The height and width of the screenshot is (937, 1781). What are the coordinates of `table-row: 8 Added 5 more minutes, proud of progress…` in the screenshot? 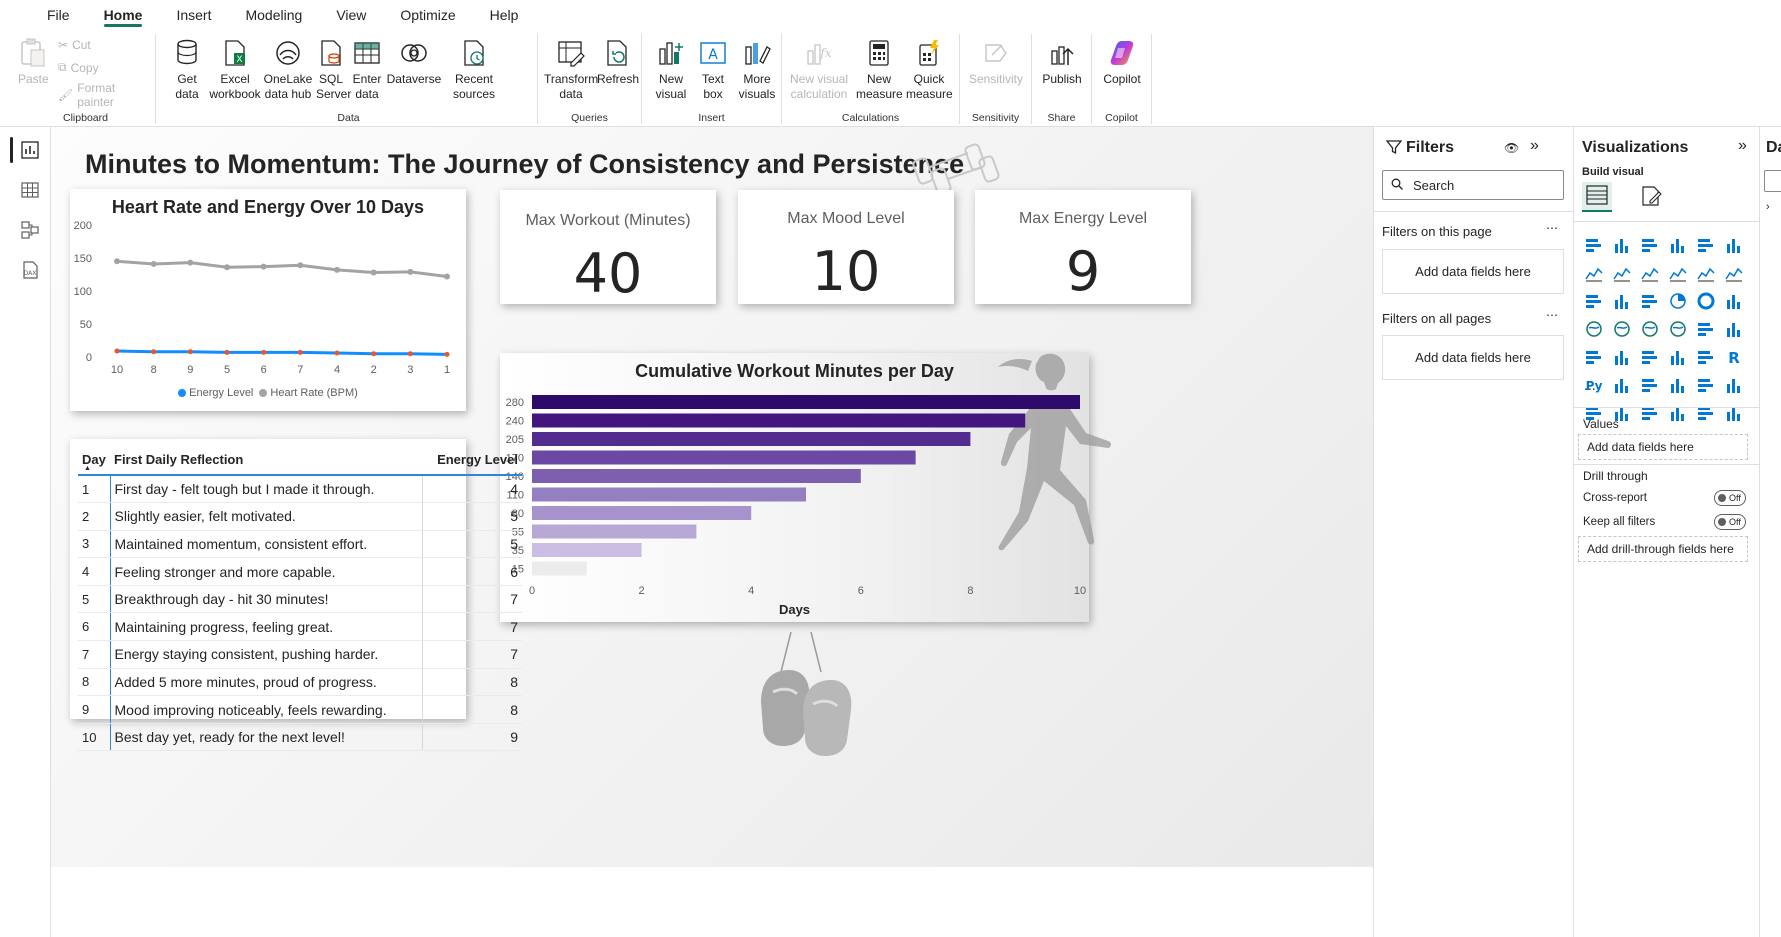 It's located at (300, 682).